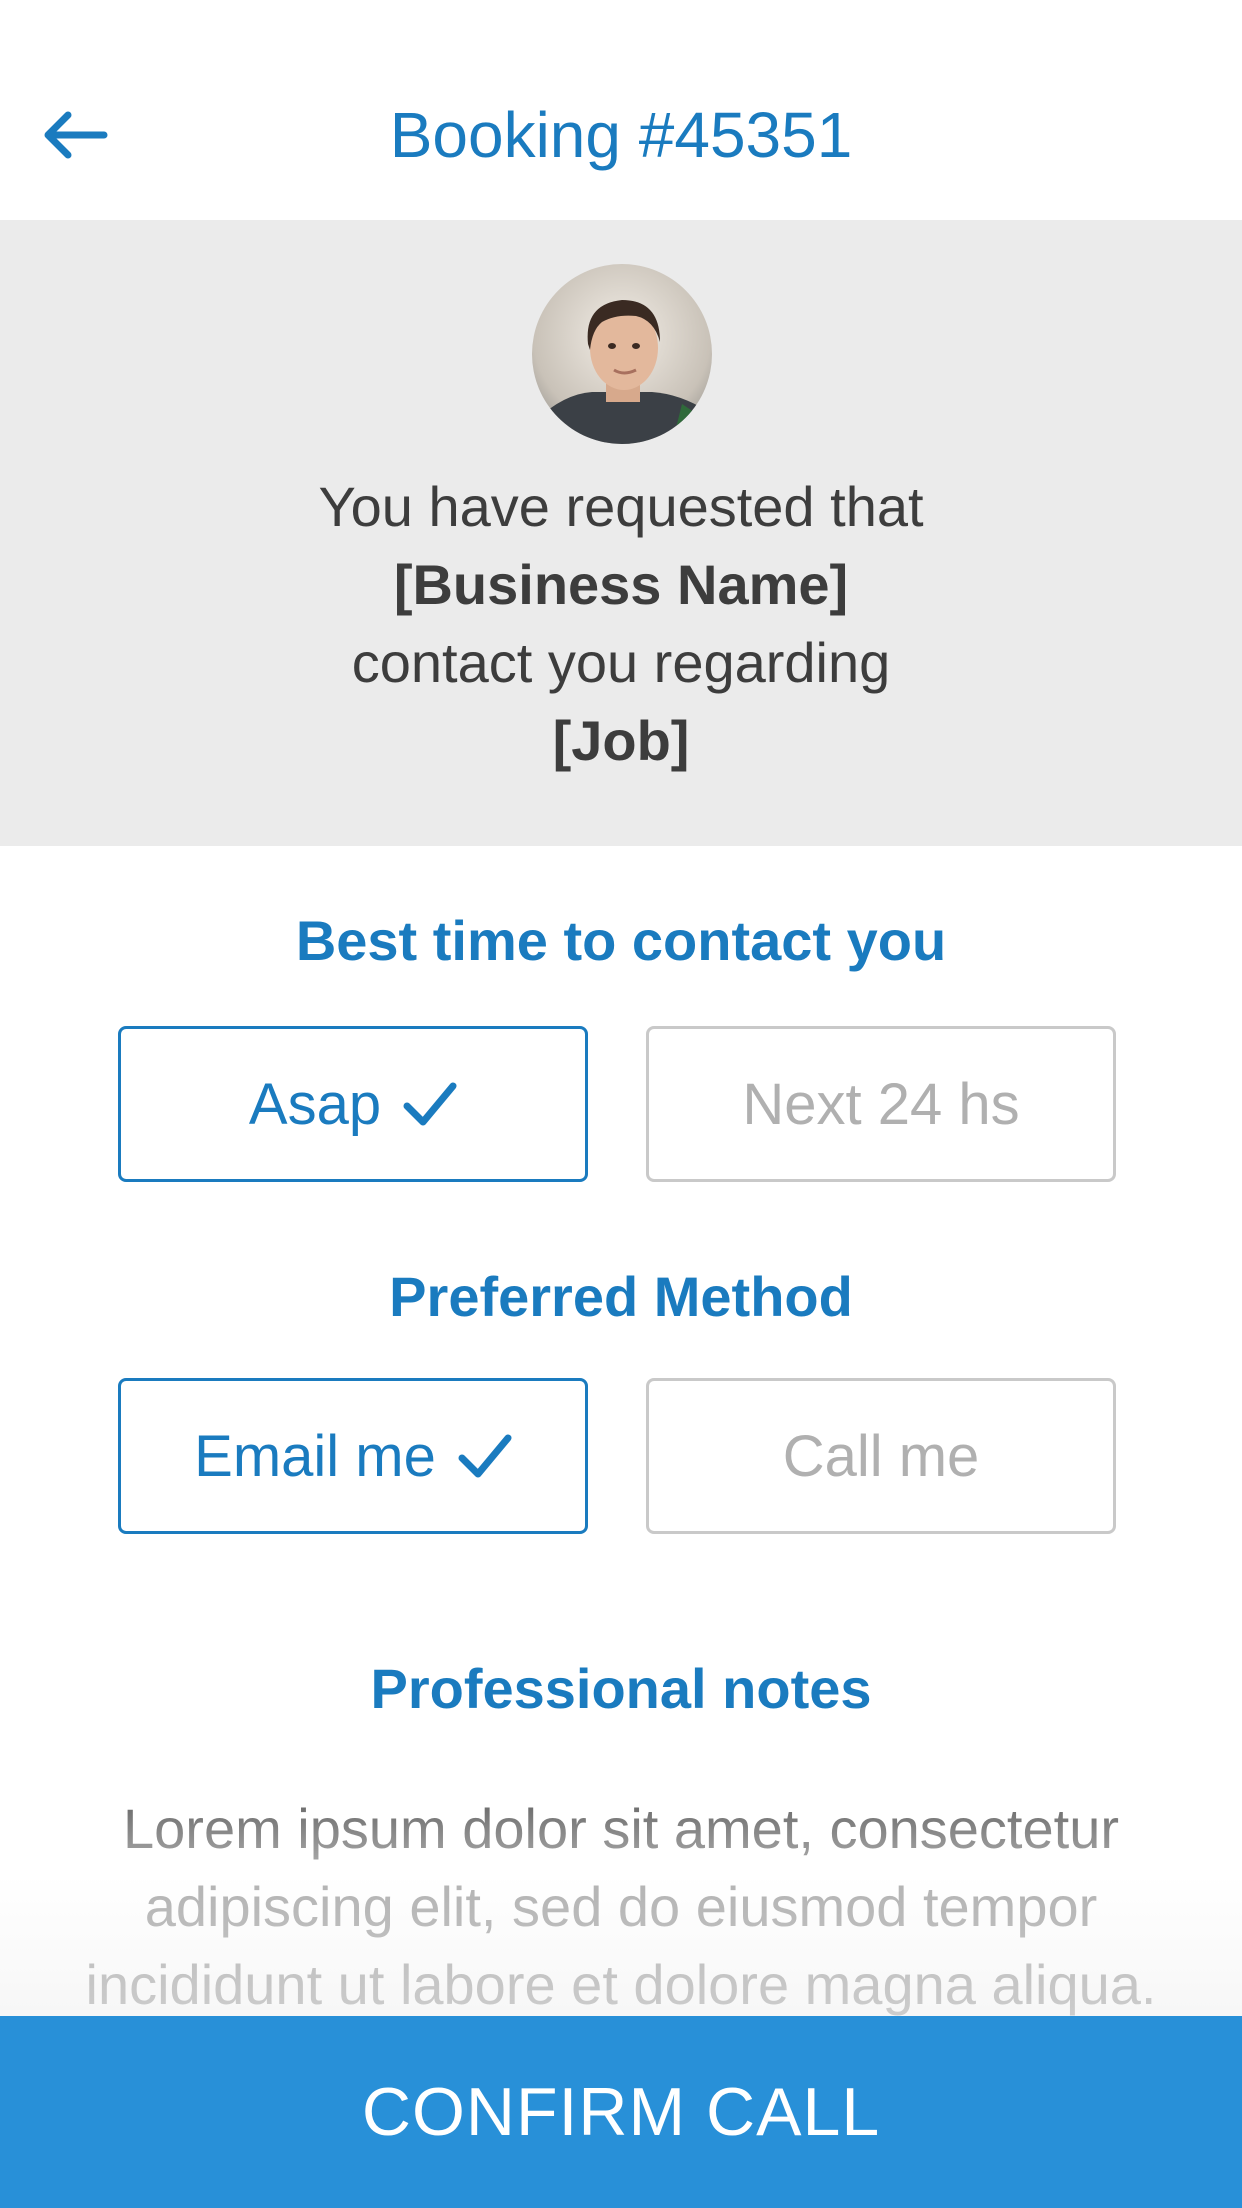 The height and width of the screenshot is (2208, 1242). I want to click on option-email-me: Email me, so click(353, 1456).